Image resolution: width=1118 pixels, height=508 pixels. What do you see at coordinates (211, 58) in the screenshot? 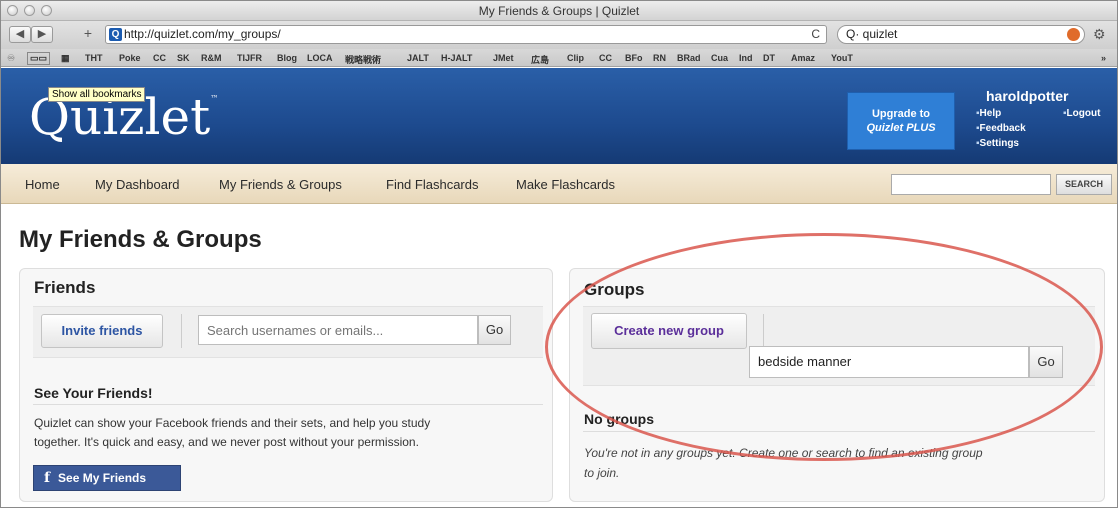
I see `bookmark-item: R&M` at bounding box center [211, 58].